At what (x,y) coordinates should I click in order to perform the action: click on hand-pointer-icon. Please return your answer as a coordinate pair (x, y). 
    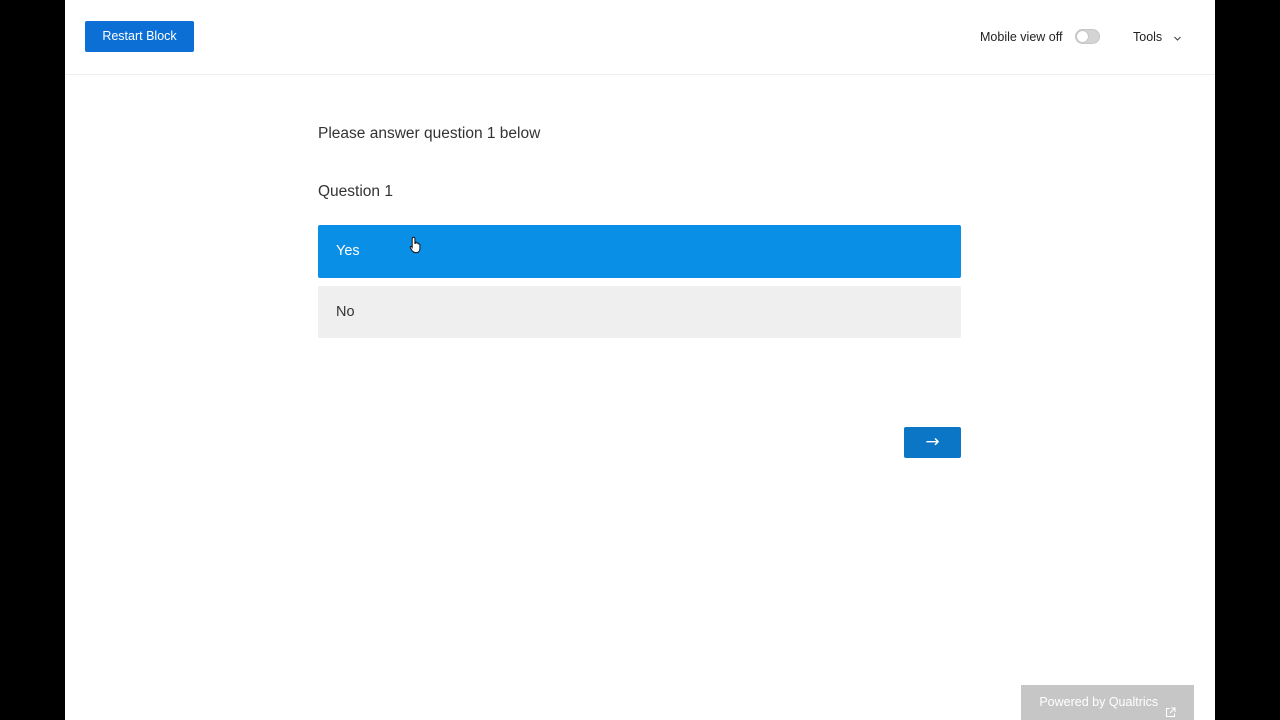
    Looking at the image, I should click on (416, 245).